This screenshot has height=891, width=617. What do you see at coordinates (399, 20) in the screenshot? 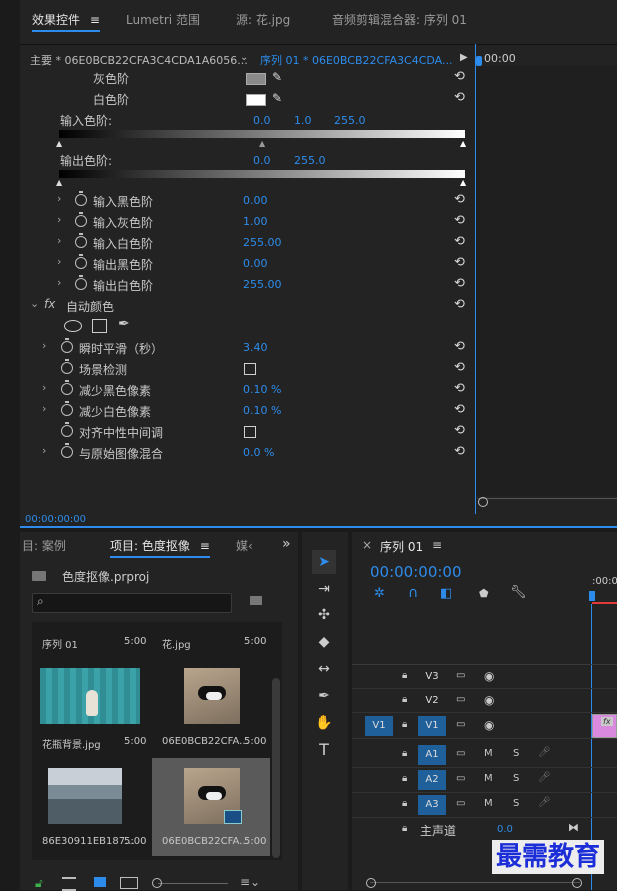
I see `tab-audio-clip-mixer: 音频剪辑混合器: 序列 01` at bounding box center [399, 20].